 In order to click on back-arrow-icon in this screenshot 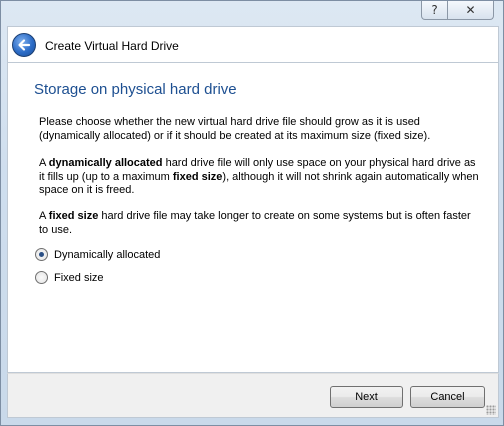, I will do `click(24, 45)`.